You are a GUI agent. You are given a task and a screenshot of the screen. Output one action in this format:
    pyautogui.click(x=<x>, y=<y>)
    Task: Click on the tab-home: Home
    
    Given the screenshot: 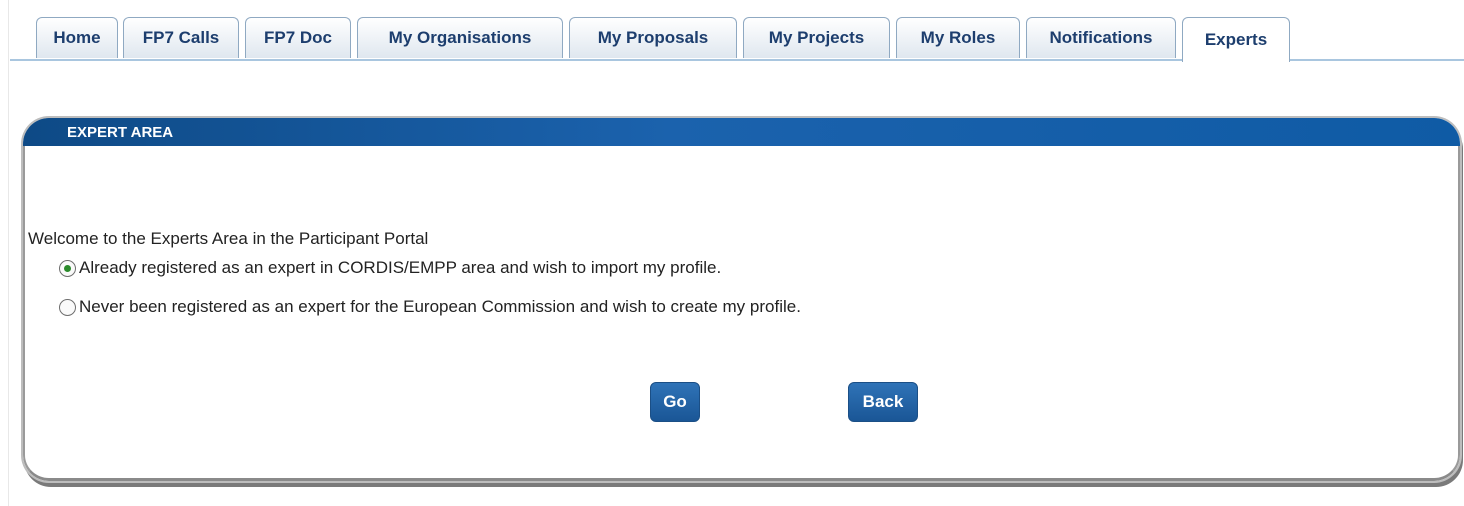 What is the action you would take?
    pyautogui.click(x=77, y=37)
    